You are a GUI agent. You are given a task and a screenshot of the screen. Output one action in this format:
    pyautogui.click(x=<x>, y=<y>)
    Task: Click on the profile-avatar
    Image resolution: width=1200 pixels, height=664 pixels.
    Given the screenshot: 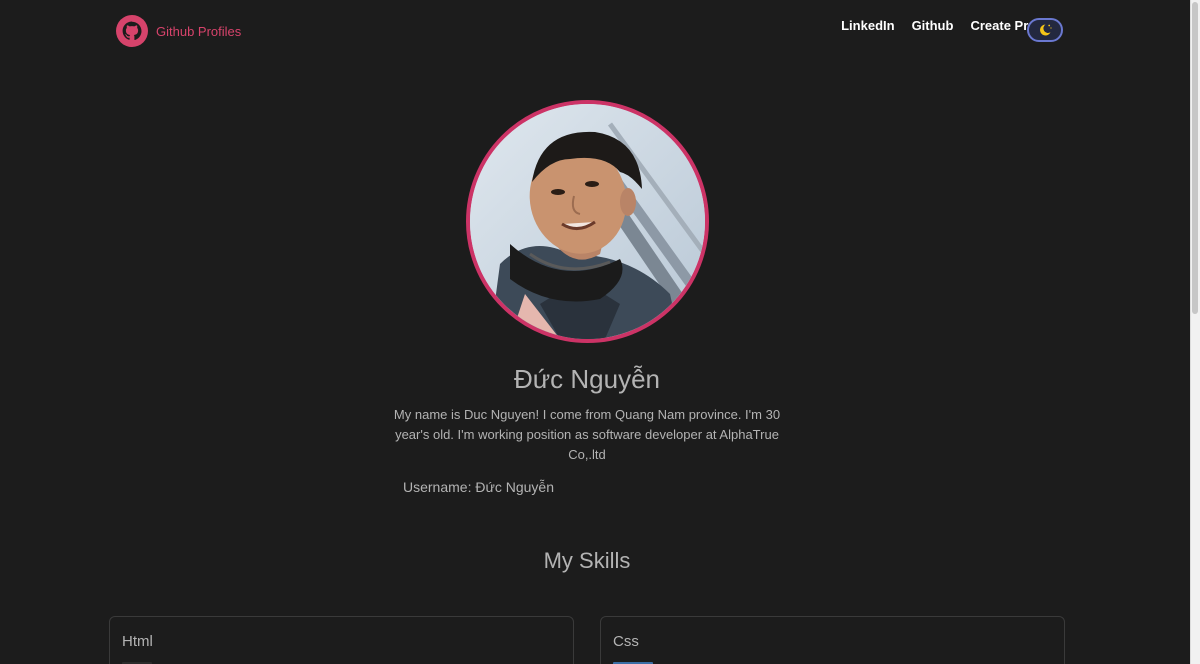 What is the action you would take?
    pyautogui.click(x=587, y=221)
    